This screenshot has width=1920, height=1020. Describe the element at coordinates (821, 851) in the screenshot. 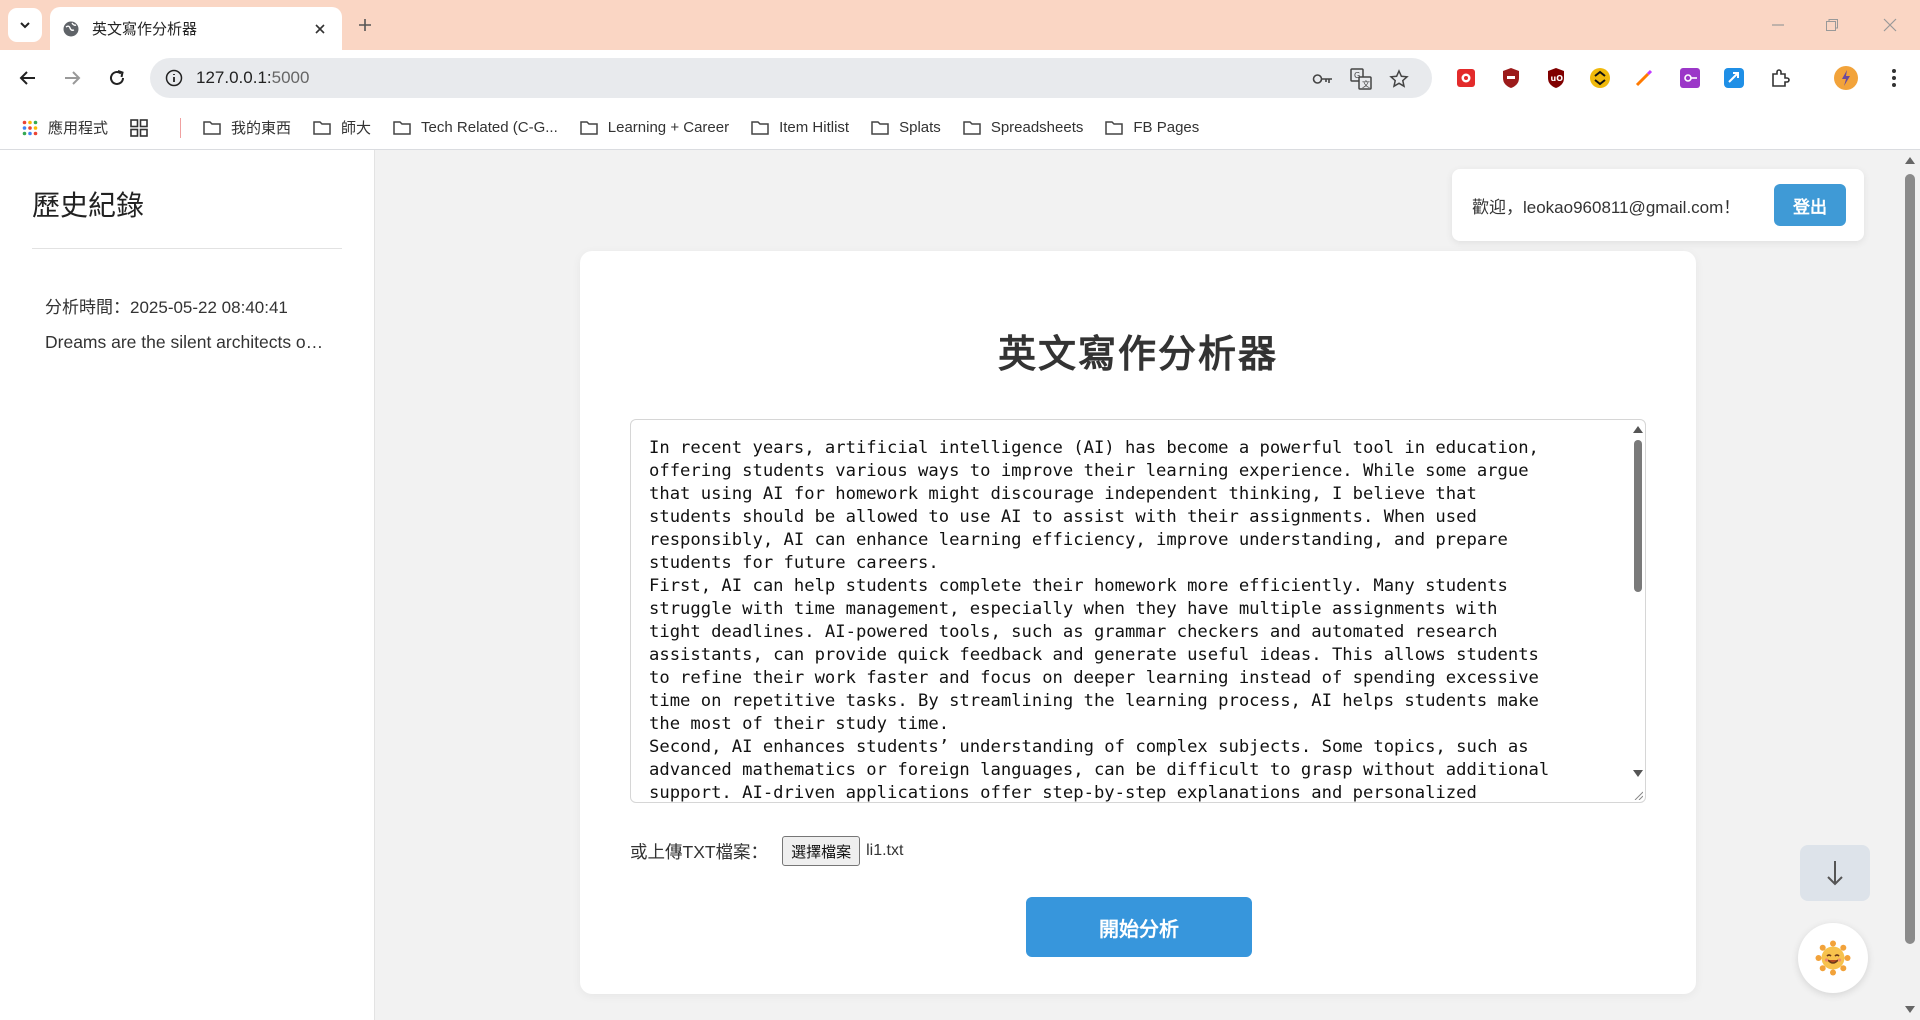

I see `choose-file-button: 選擇檔案` at that location.